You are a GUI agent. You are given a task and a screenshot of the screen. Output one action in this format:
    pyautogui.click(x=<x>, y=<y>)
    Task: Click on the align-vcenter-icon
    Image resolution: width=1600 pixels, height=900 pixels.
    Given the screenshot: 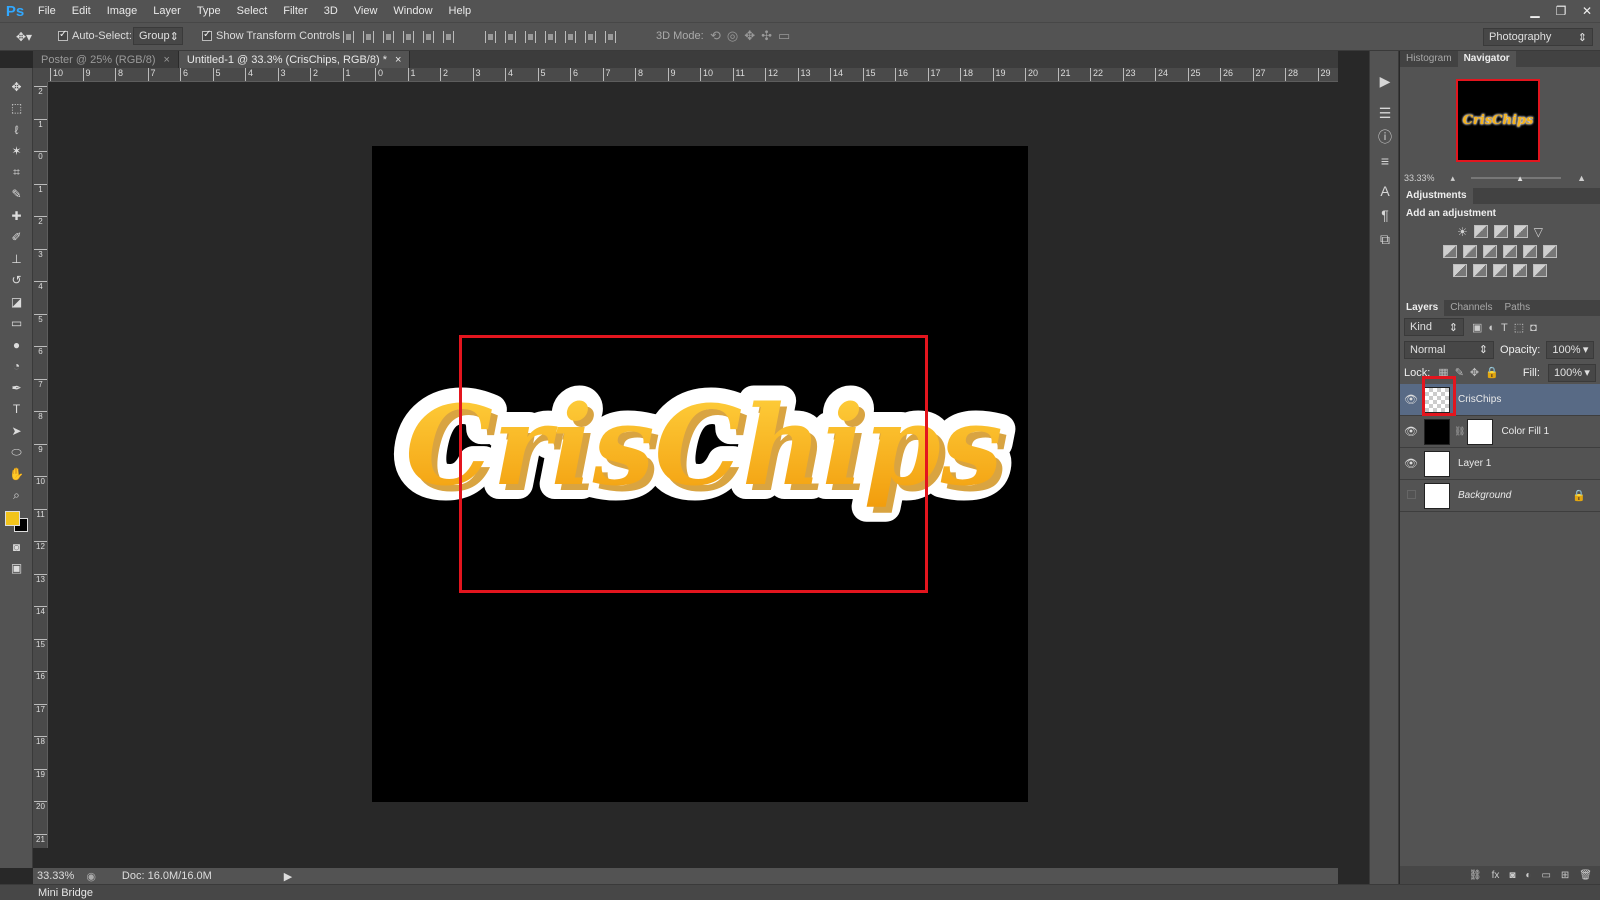 What is the action you would take?
    pyautogui.click(x=368, y=37)
    